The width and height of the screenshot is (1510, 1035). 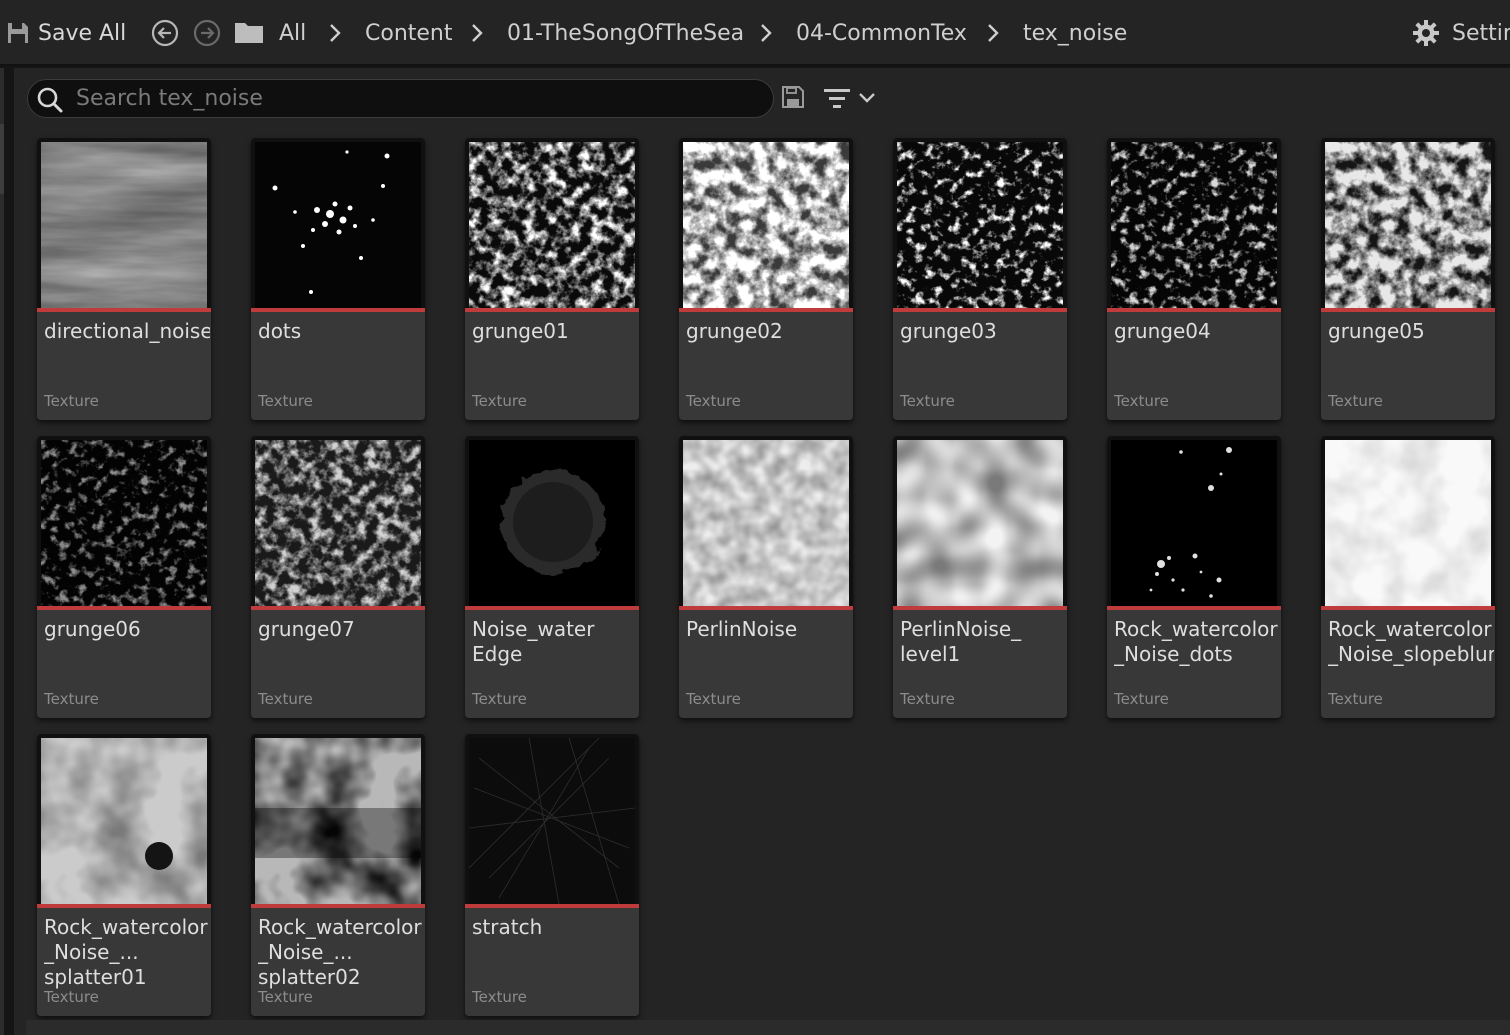 I want to click on save-all-label: Save All, so click(x=82, y=33).